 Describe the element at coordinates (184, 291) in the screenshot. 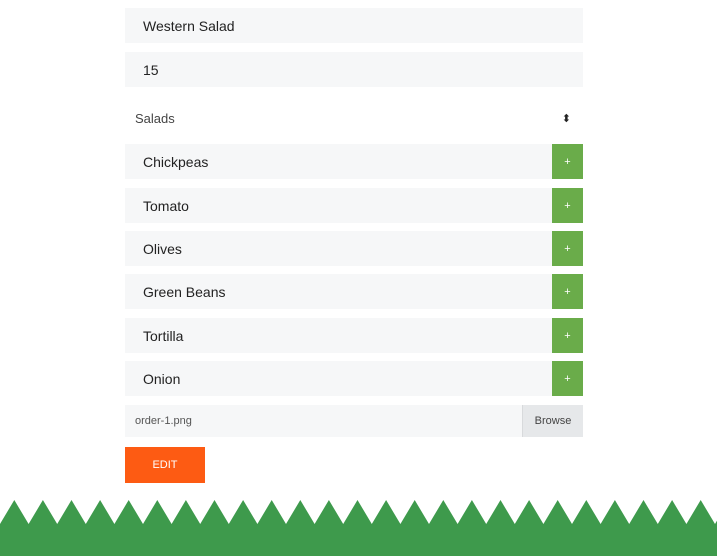

I see `ingredient-label: Green Beans` at that location.